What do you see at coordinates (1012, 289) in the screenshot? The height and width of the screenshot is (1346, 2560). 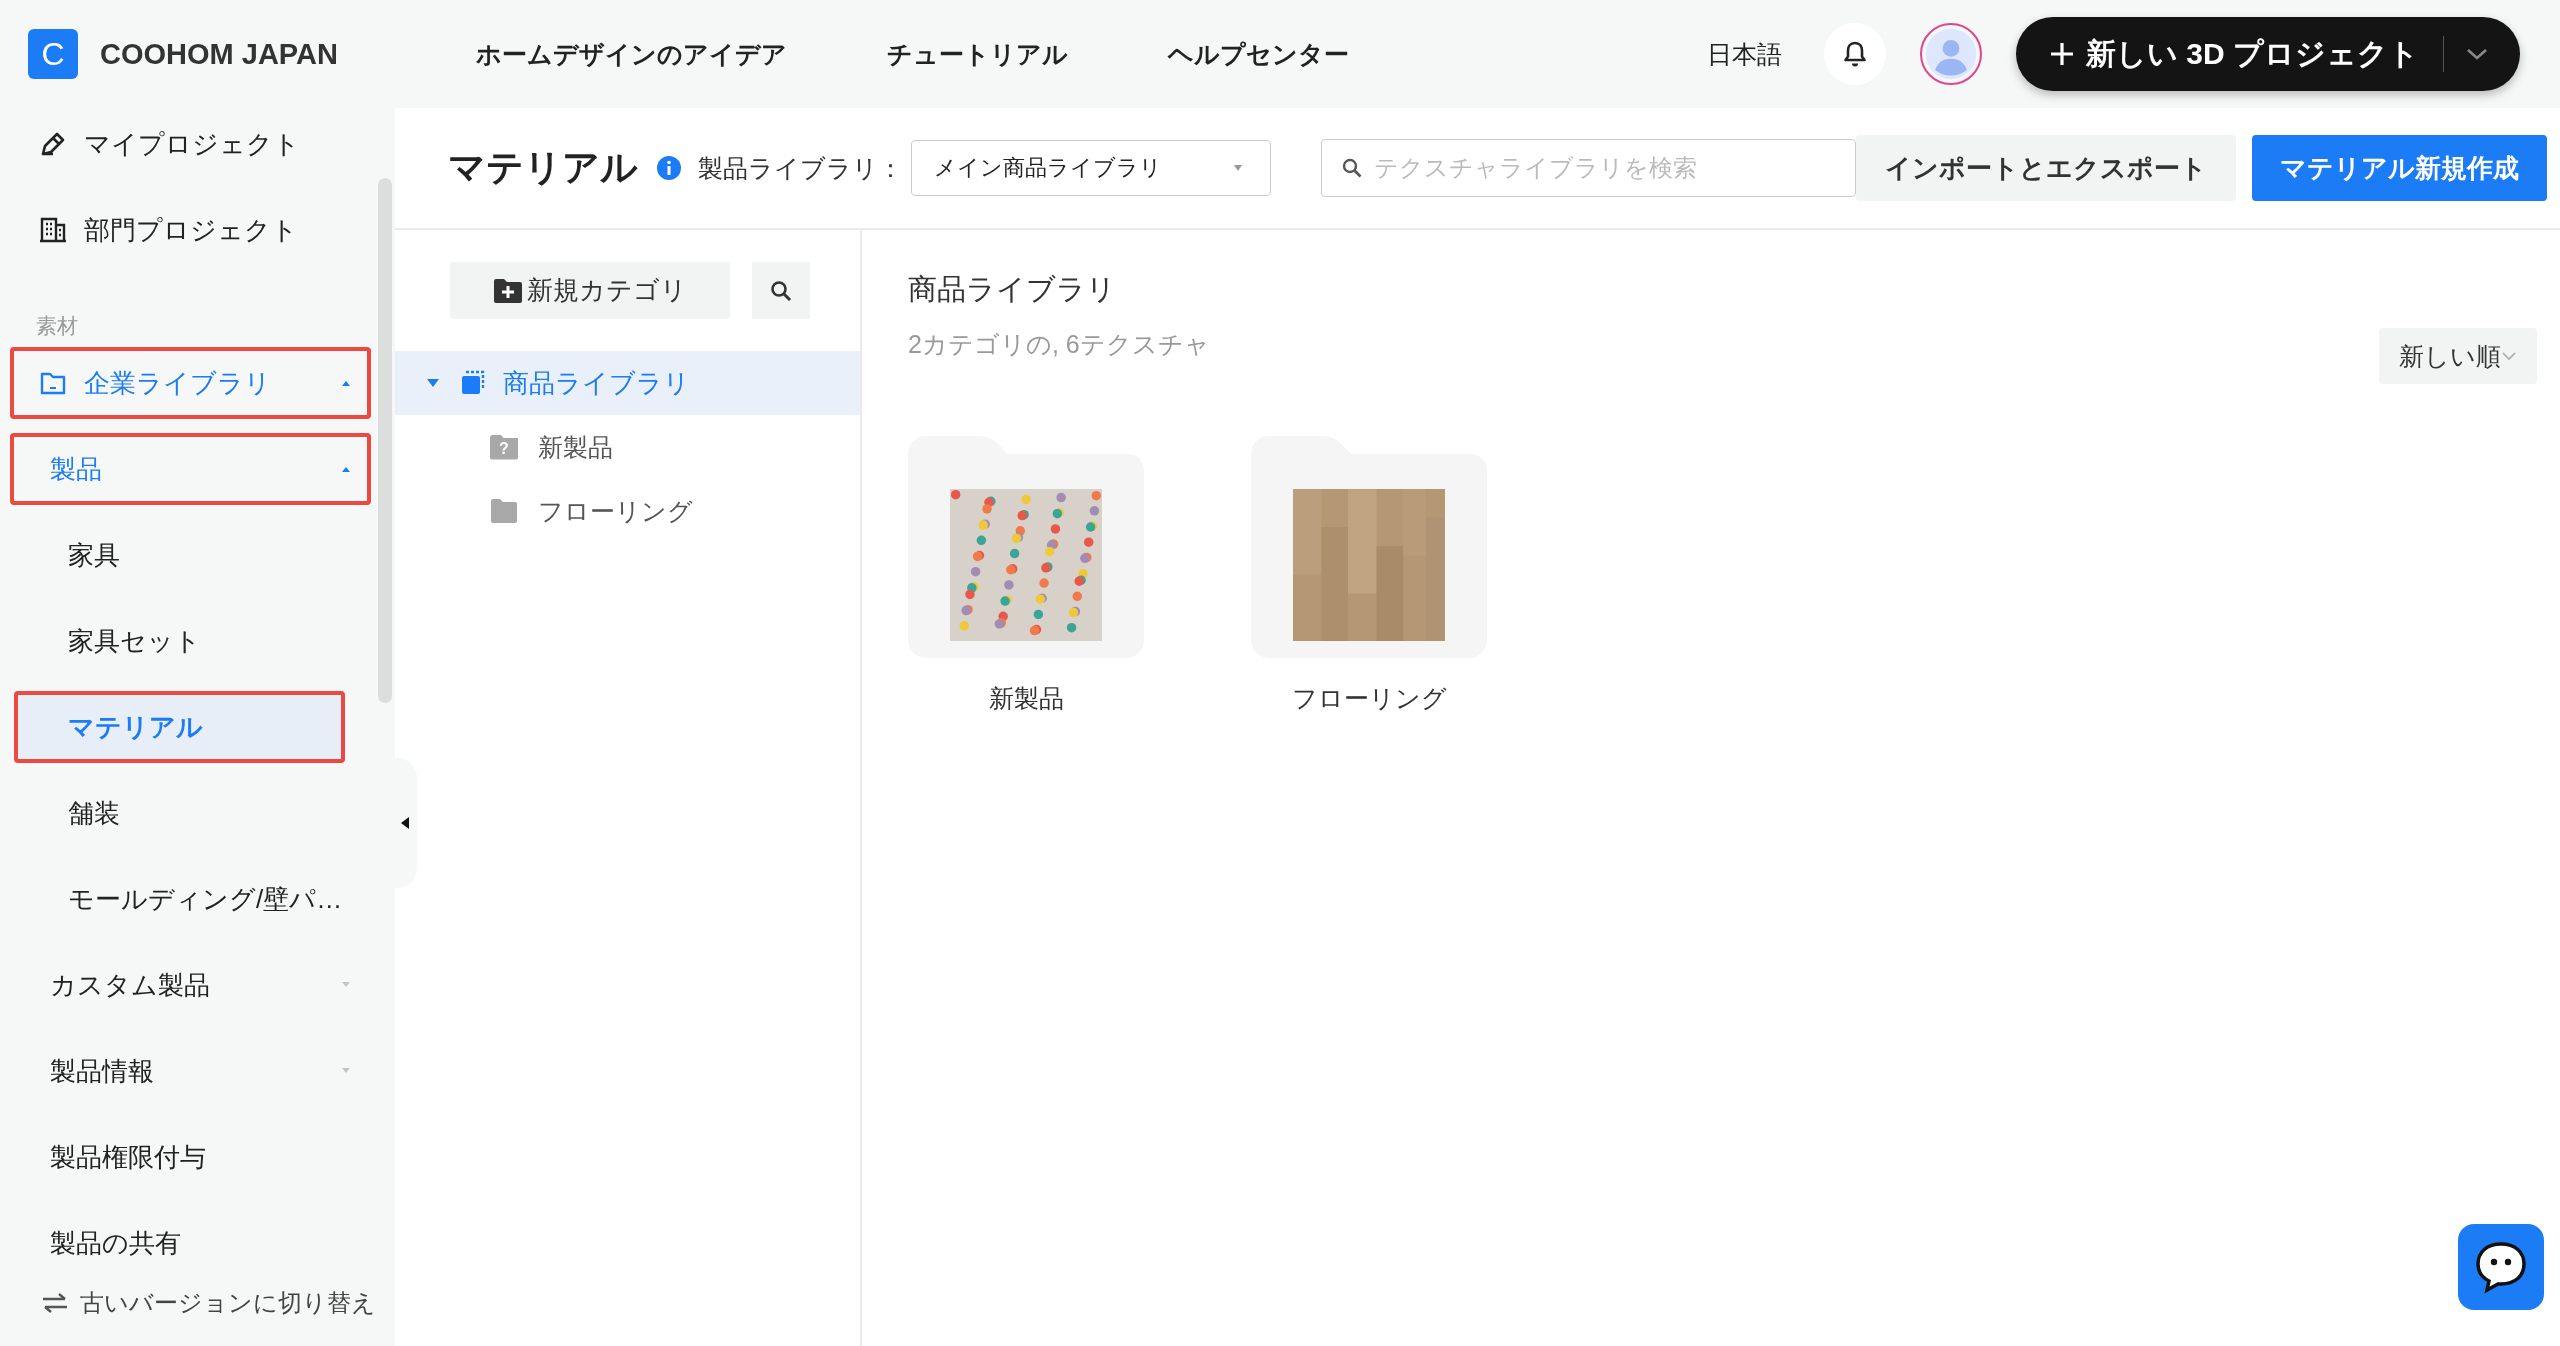 I see `library-title: 商品ライブラリ` at bounding box center [1012, 289].